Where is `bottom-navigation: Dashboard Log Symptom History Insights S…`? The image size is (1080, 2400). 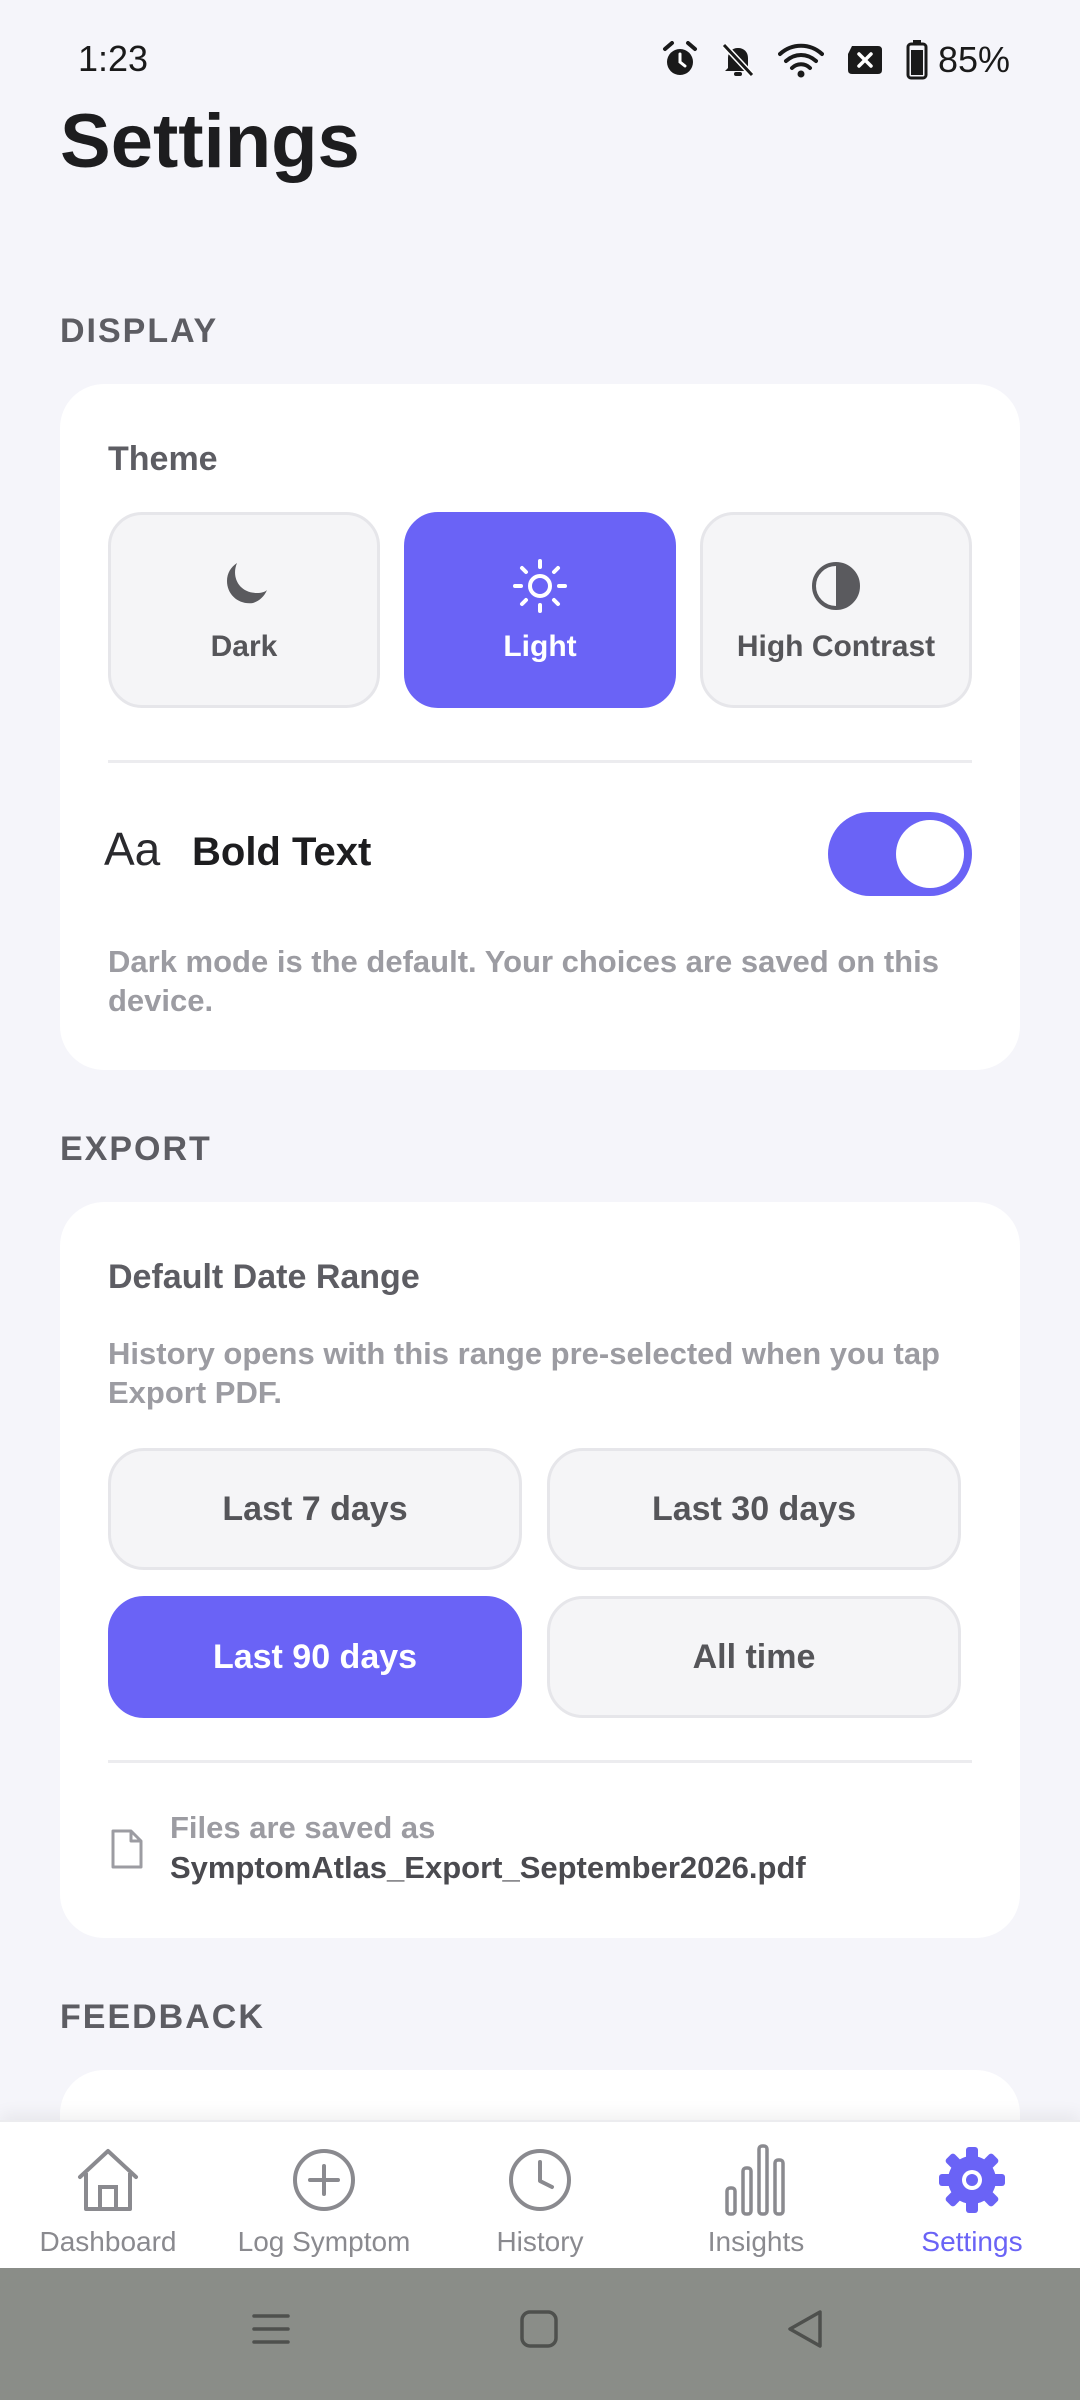
bottom-navigation: Dashboard Log Symptom History Insights S… is located at coordinates (540, 2194).